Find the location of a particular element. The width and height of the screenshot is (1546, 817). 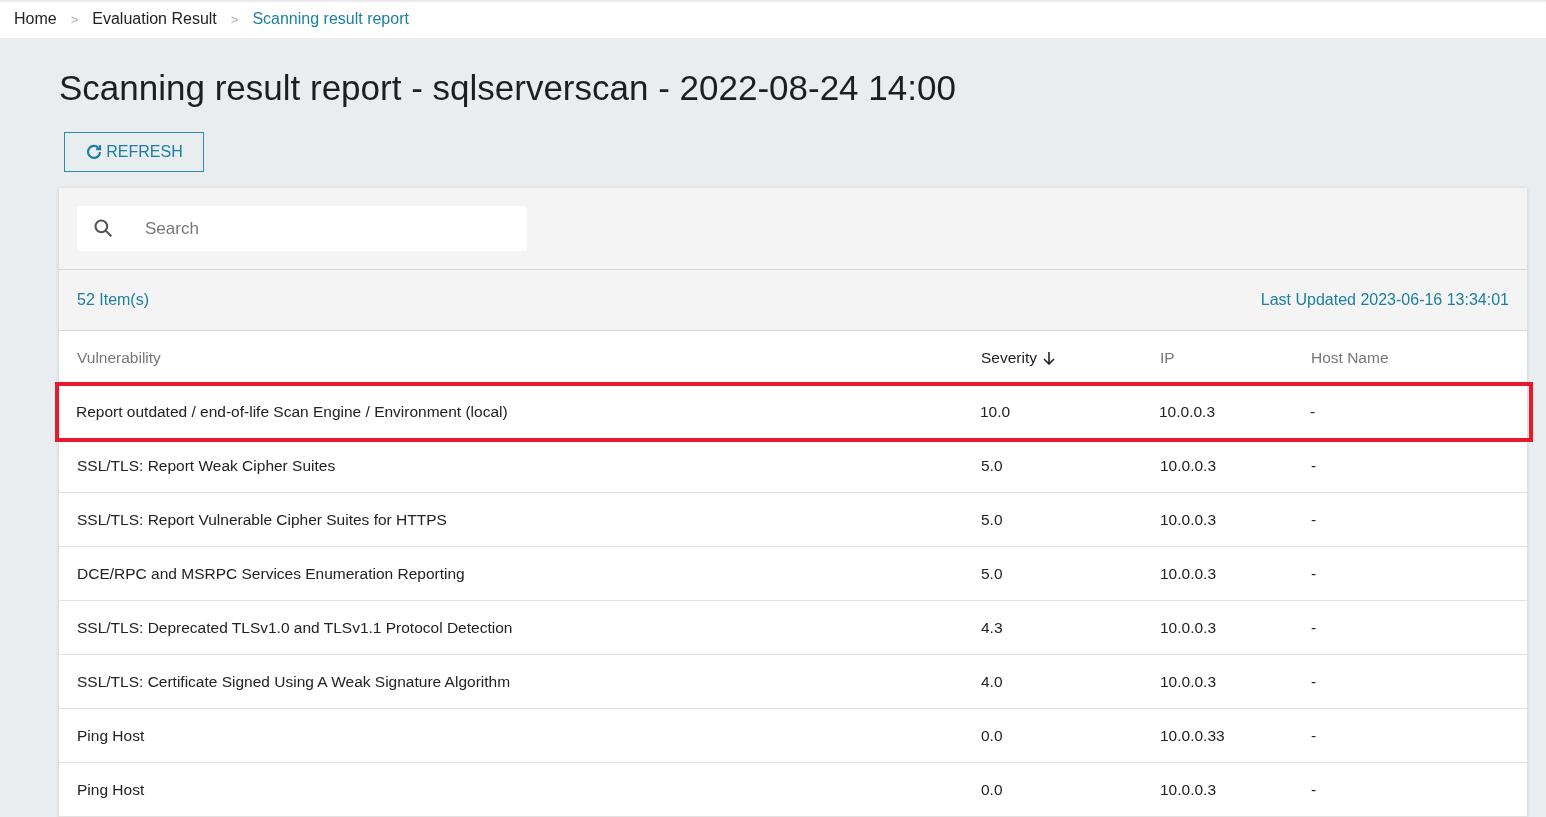

table-cell-text: SSL/TLS: Report Vulnerable Cipher Suites for HTTPS is located at coordinates (262, 519).